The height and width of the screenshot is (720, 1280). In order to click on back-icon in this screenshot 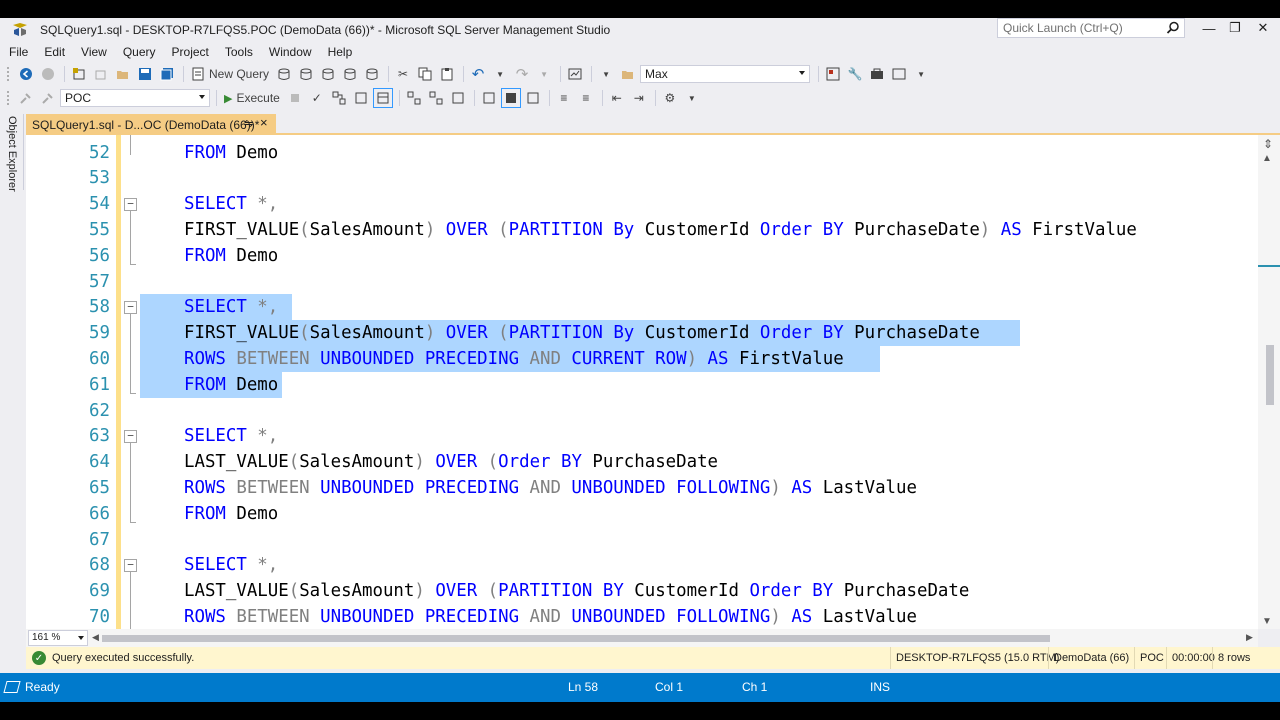, I will do `click(26, 74)`.